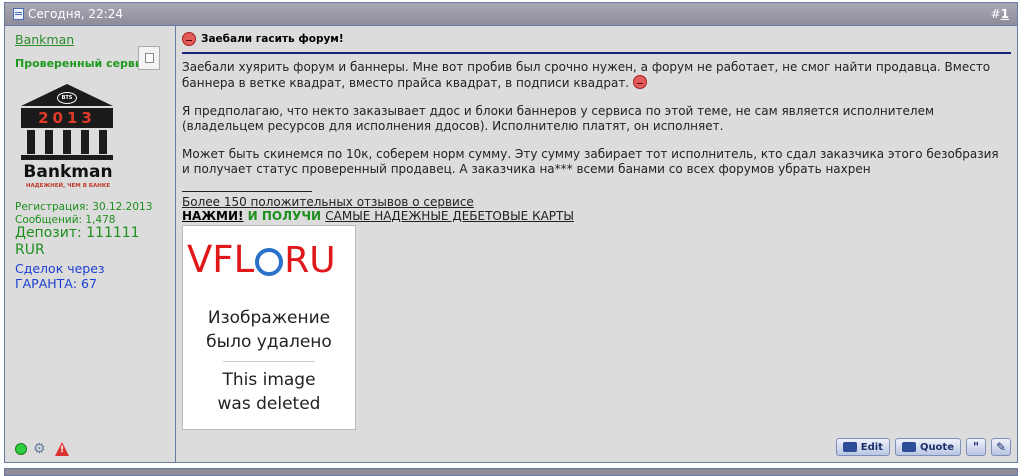 This screenshot has width=1024, height=476. I want to click on user-stats: Регистрация: 30.12.2013 Сообщений: 1,478, so click(83, 214).